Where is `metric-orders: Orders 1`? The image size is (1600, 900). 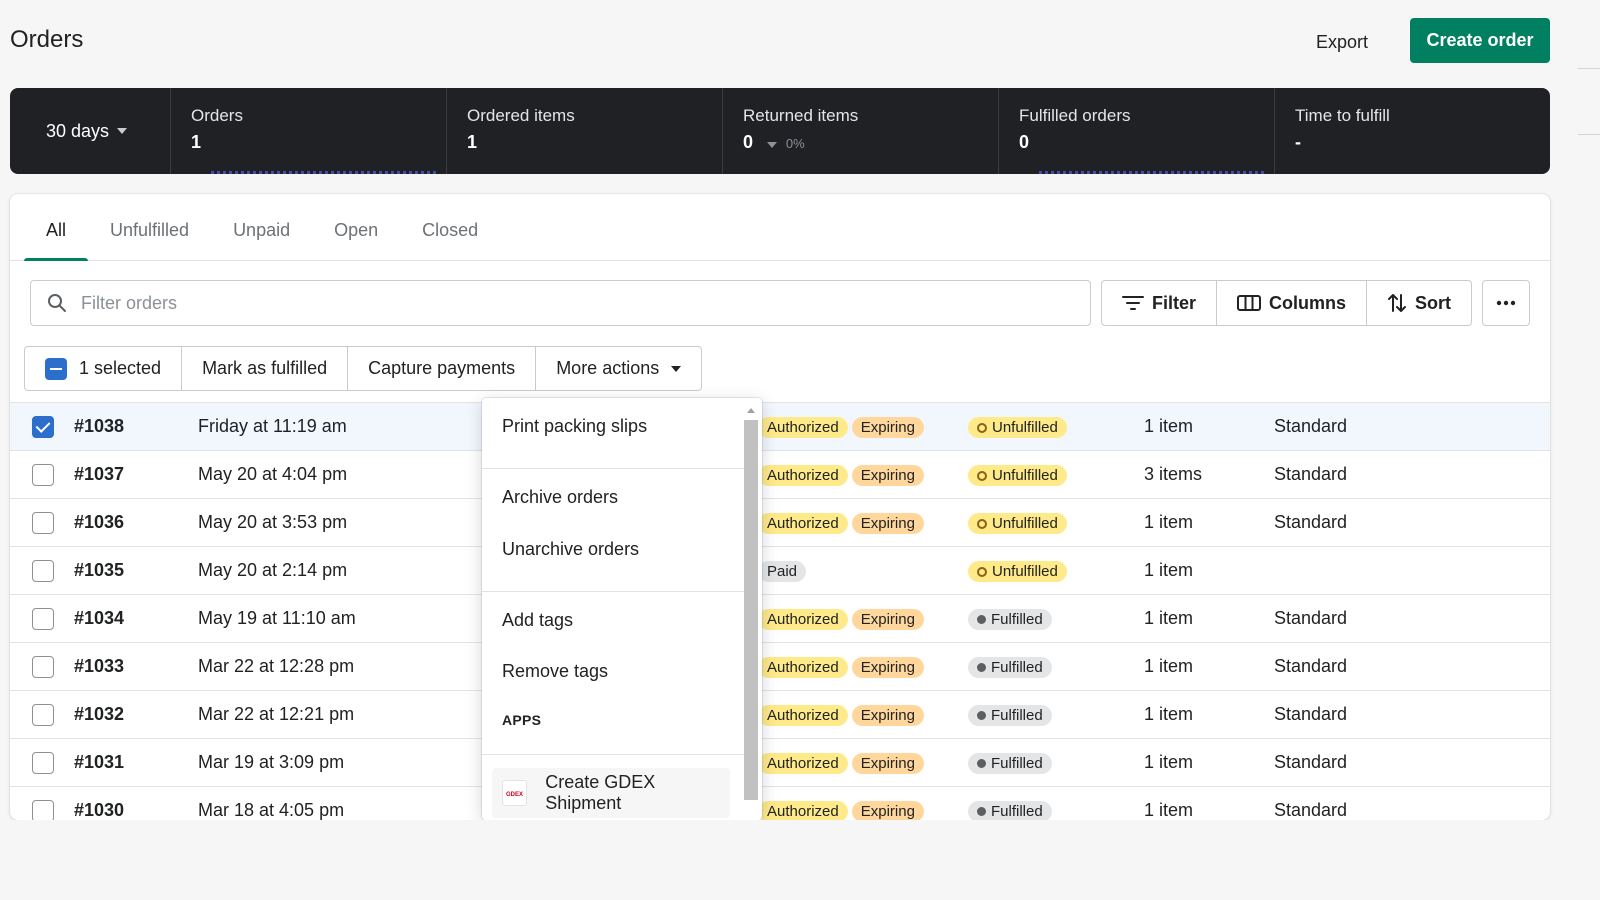 metric-orders: Orders 1 is located at coordinates (308, 131).